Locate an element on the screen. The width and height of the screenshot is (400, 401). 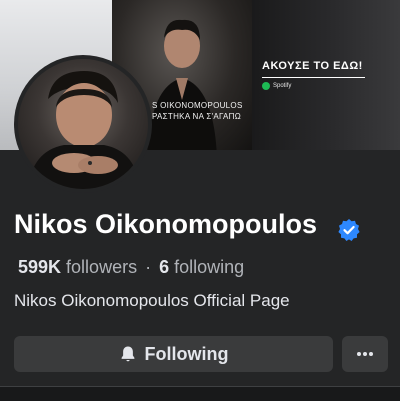
followers-link: 599K followers is located at coordinates (77, 267).